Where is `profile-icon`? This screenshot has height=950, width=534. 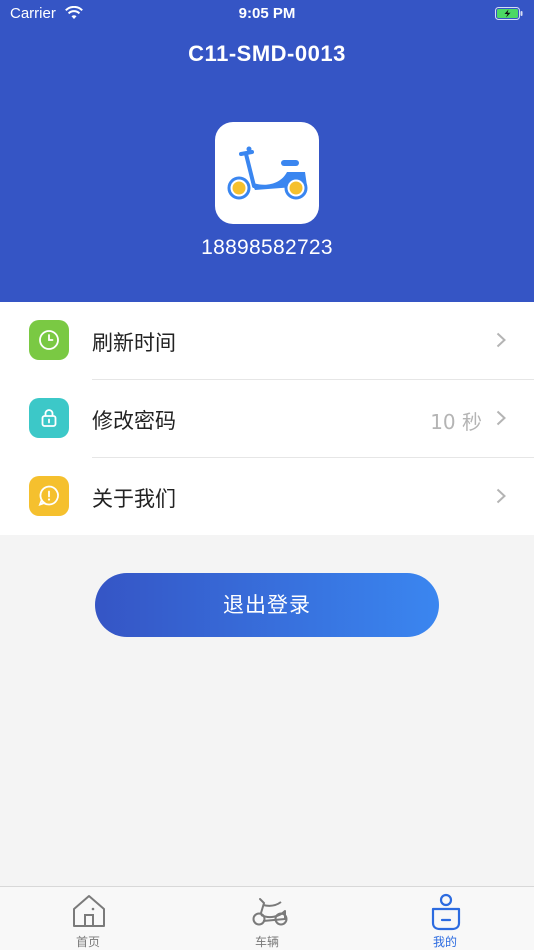
profile-icon is located at coordinates (446, 912).